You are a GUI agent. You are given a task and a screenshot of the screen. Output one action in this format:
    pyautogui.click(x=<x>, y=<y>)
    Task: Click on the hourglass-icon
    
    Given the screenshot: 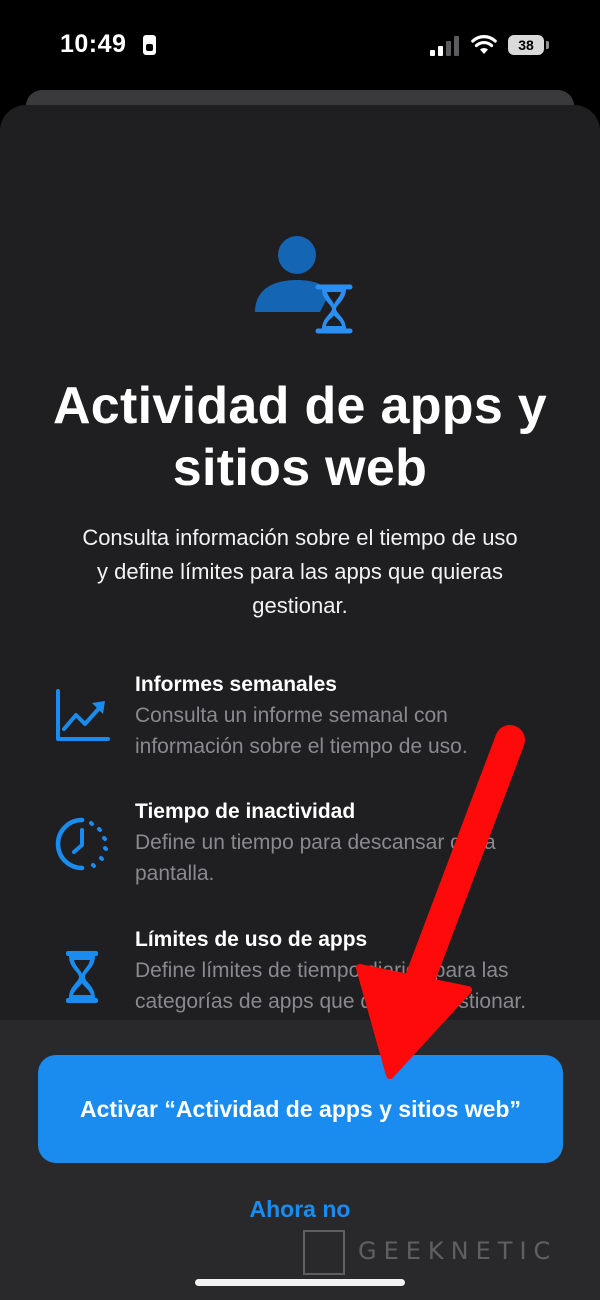 What is the action you would take?
    pyautogui.click(x=82, y=977)
    